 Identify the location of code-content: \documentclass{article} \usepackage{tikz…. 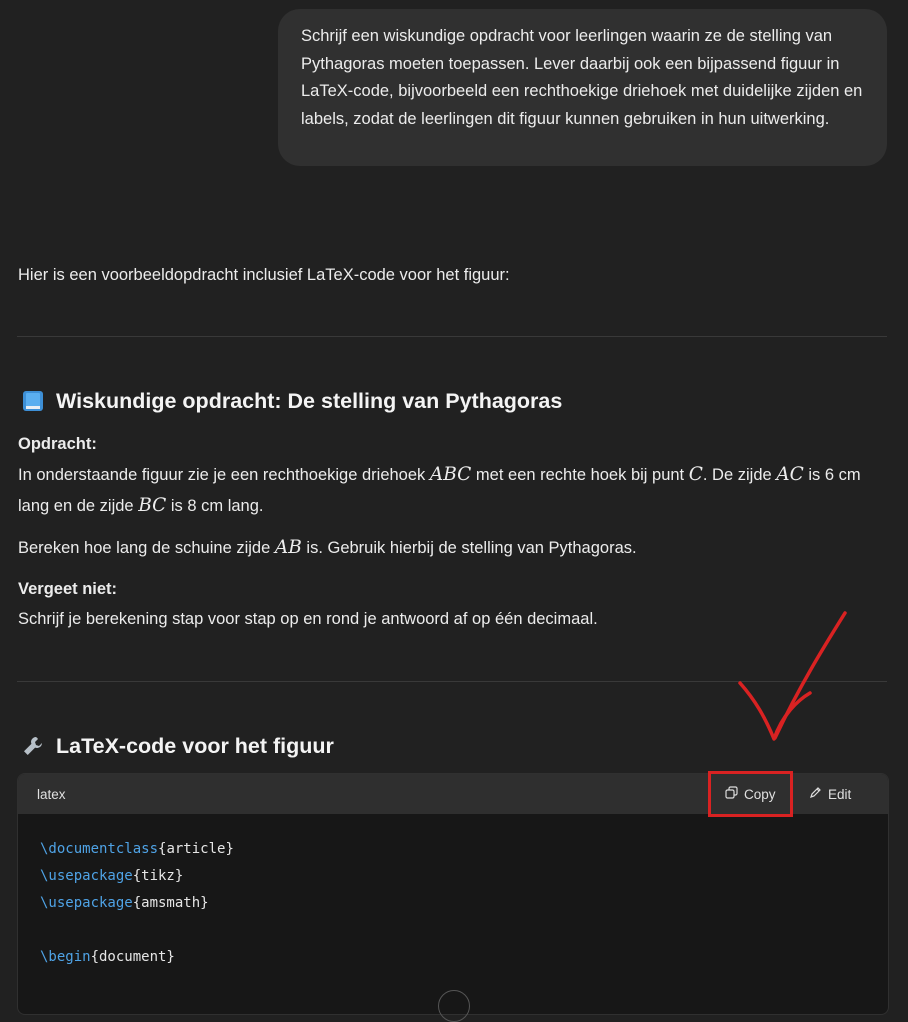
(453, 892).